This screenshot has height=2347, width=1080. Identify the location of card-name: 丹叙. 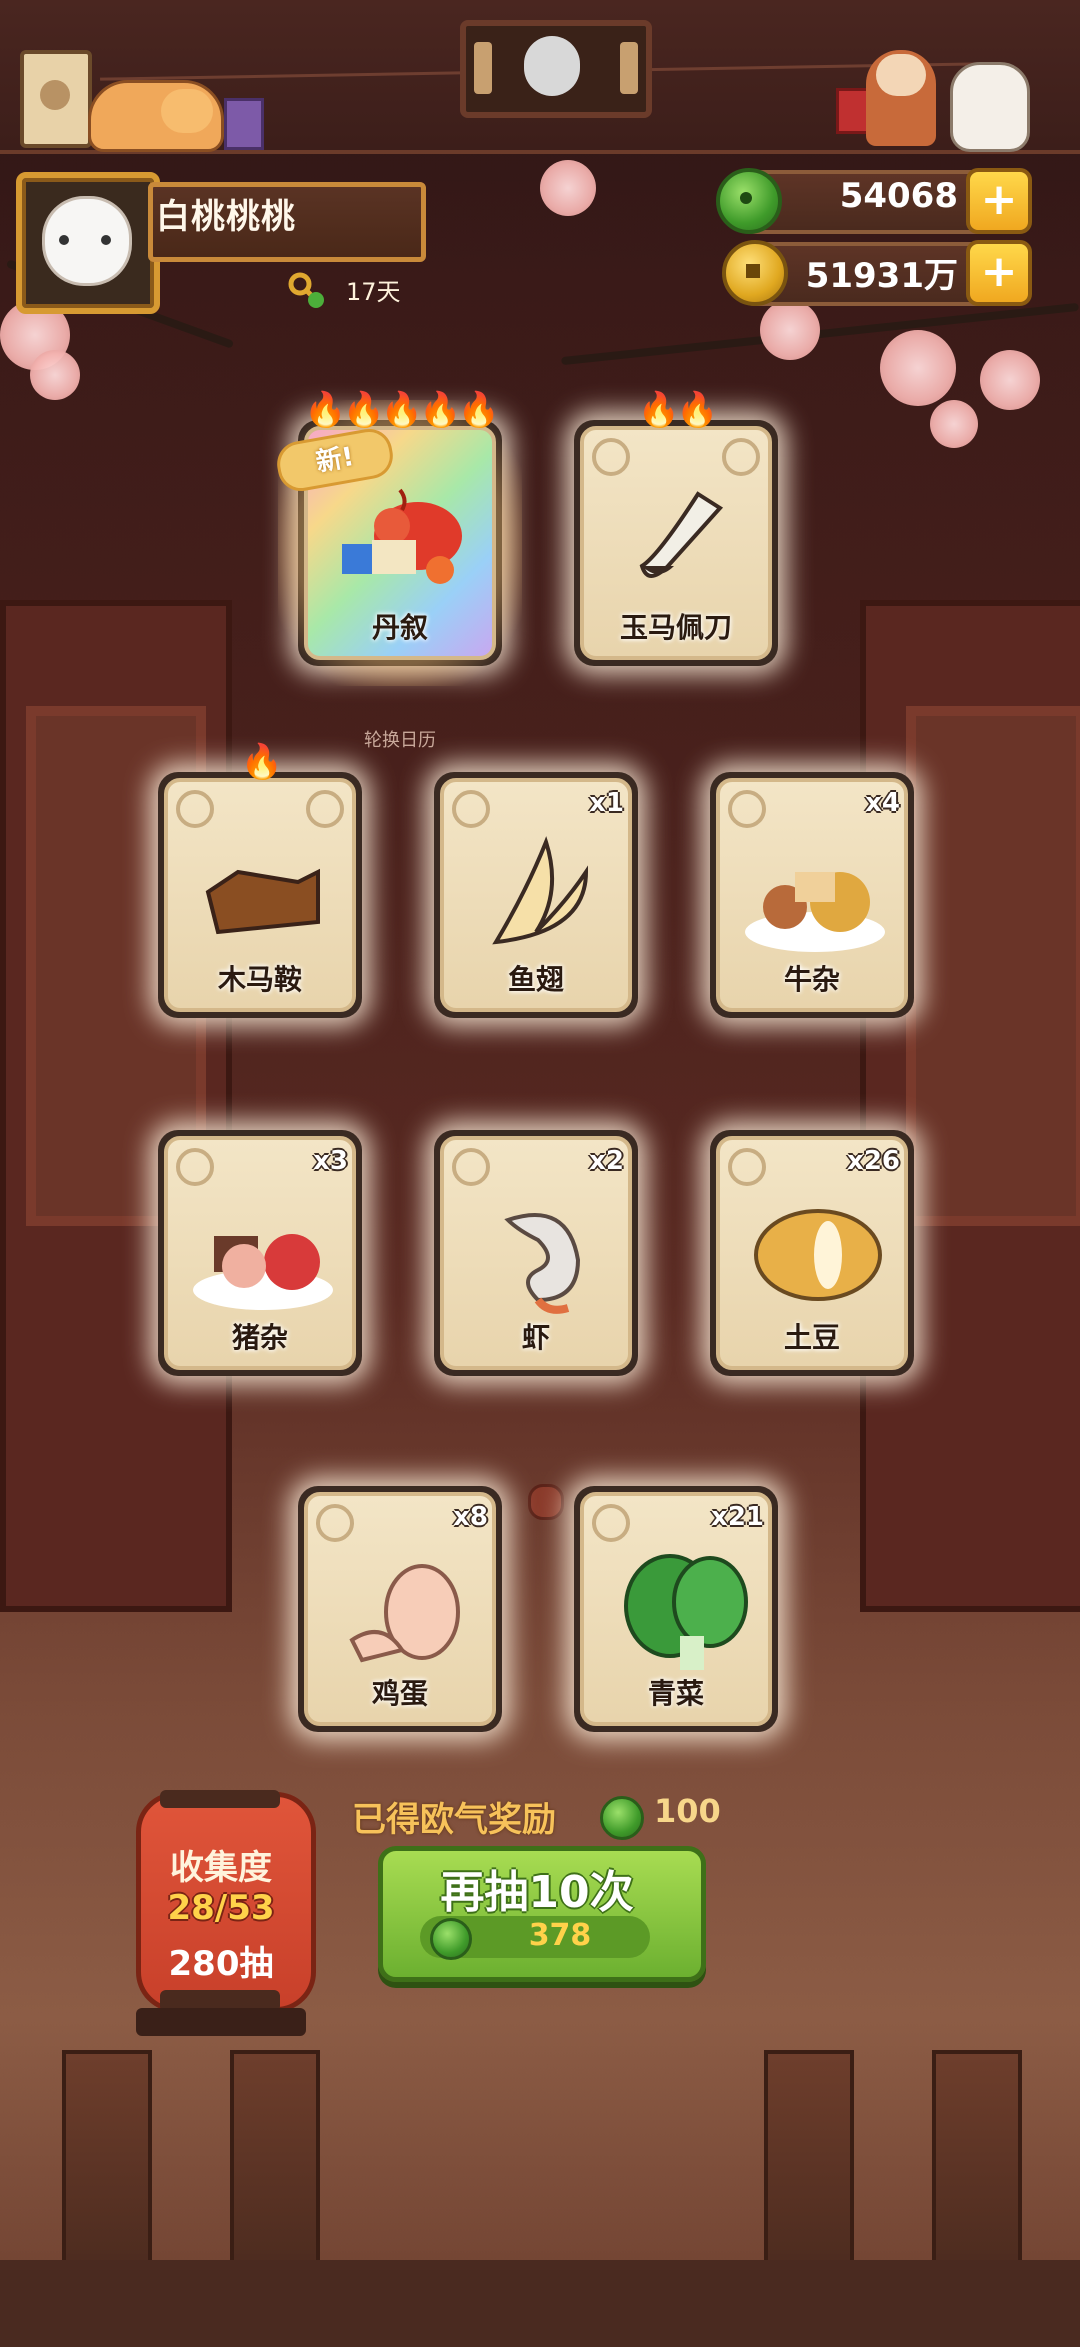
(399, 627).